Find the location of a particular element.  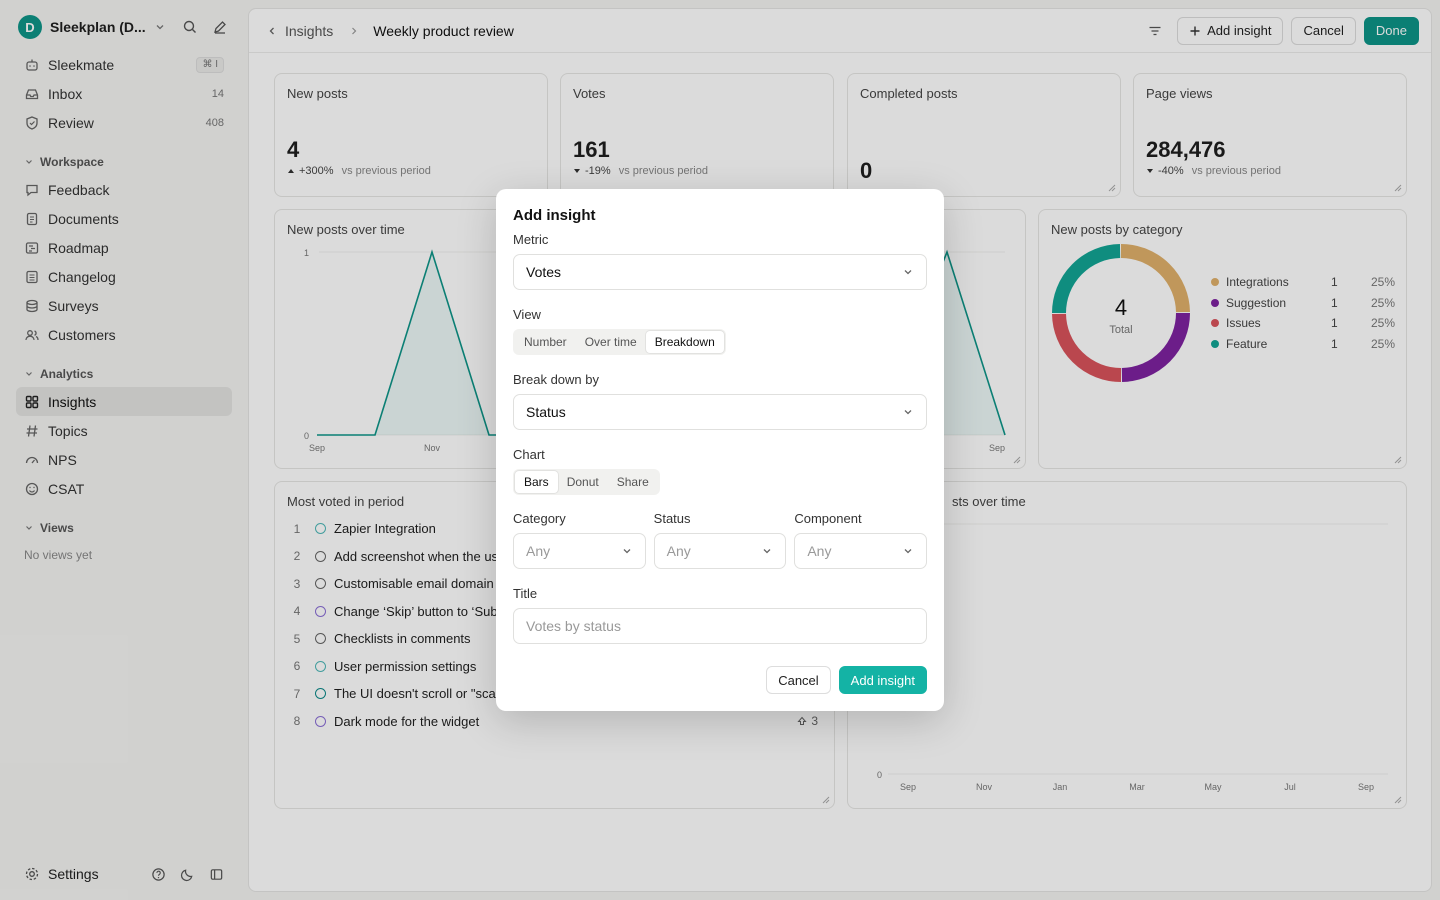

chart-option-donut: Donut is located at coordinates (583, 482).